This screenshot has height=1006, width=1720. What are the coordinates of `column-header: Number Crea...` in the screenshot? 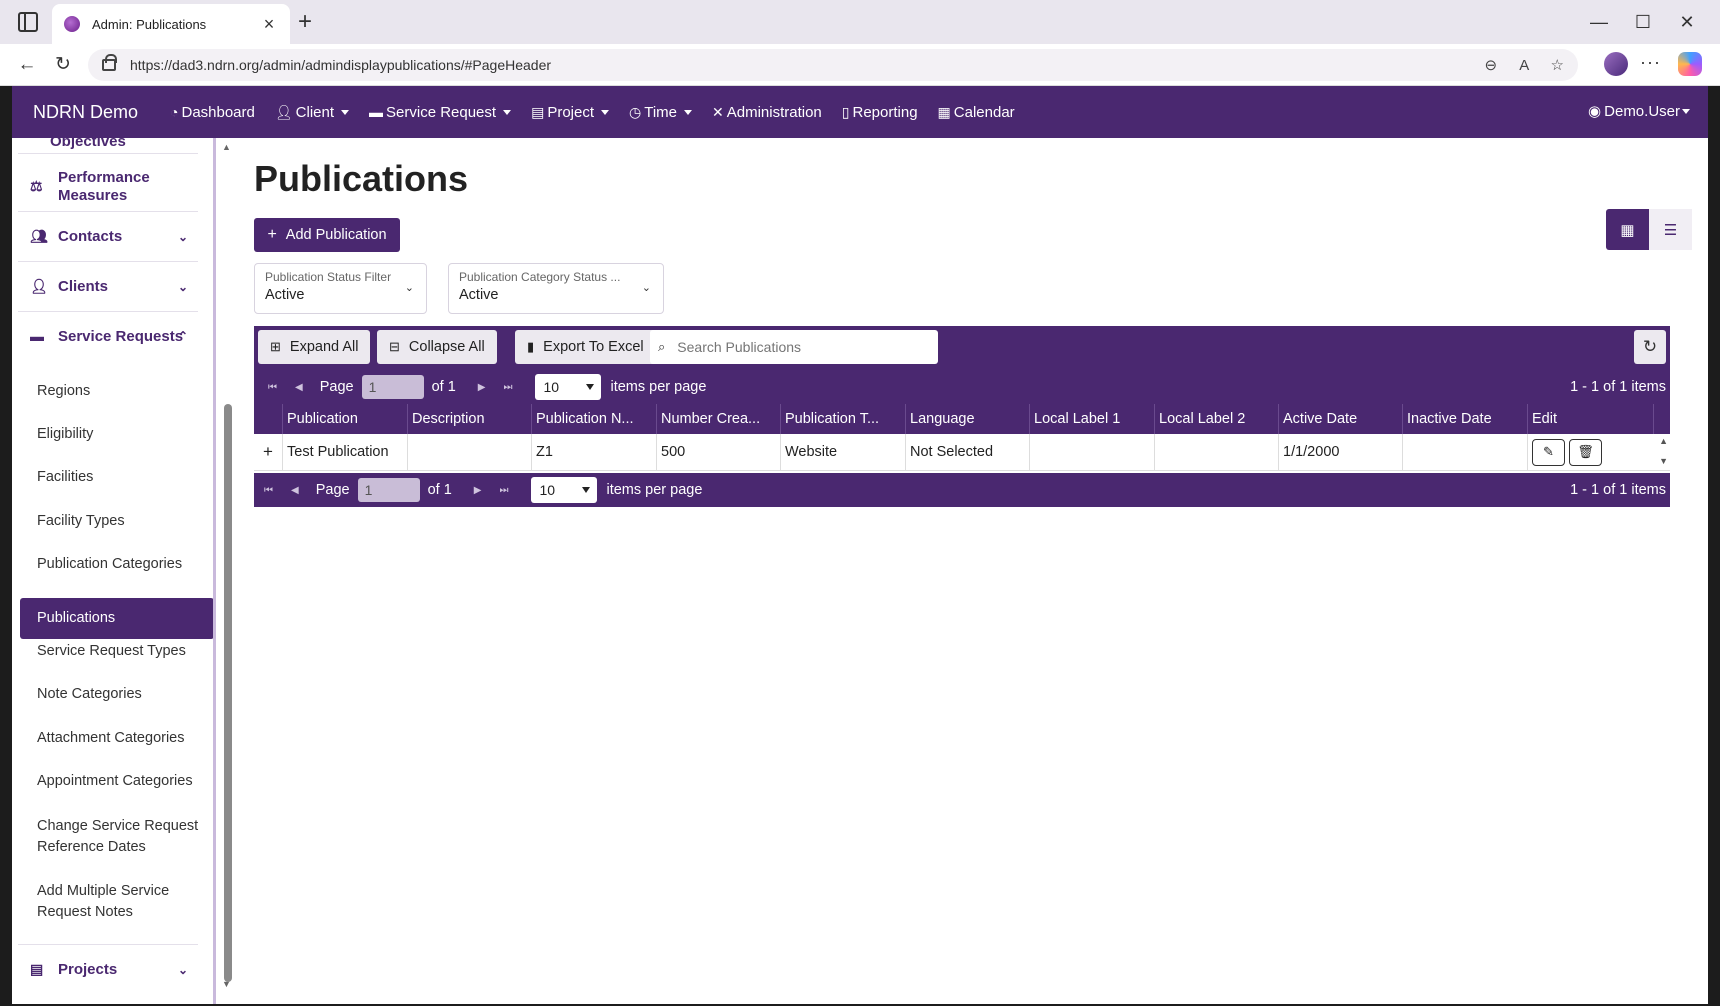 It's located at (719, 419).